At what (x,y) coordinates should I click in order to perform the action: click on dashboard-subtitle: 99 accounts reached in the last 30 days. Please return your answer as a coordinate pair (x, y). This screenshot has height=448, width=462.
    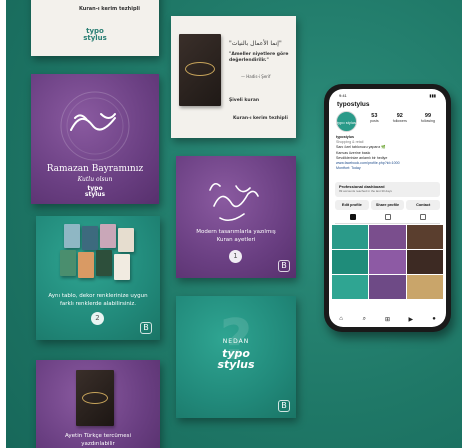
    Looking at the image, I should click on (365, 191).